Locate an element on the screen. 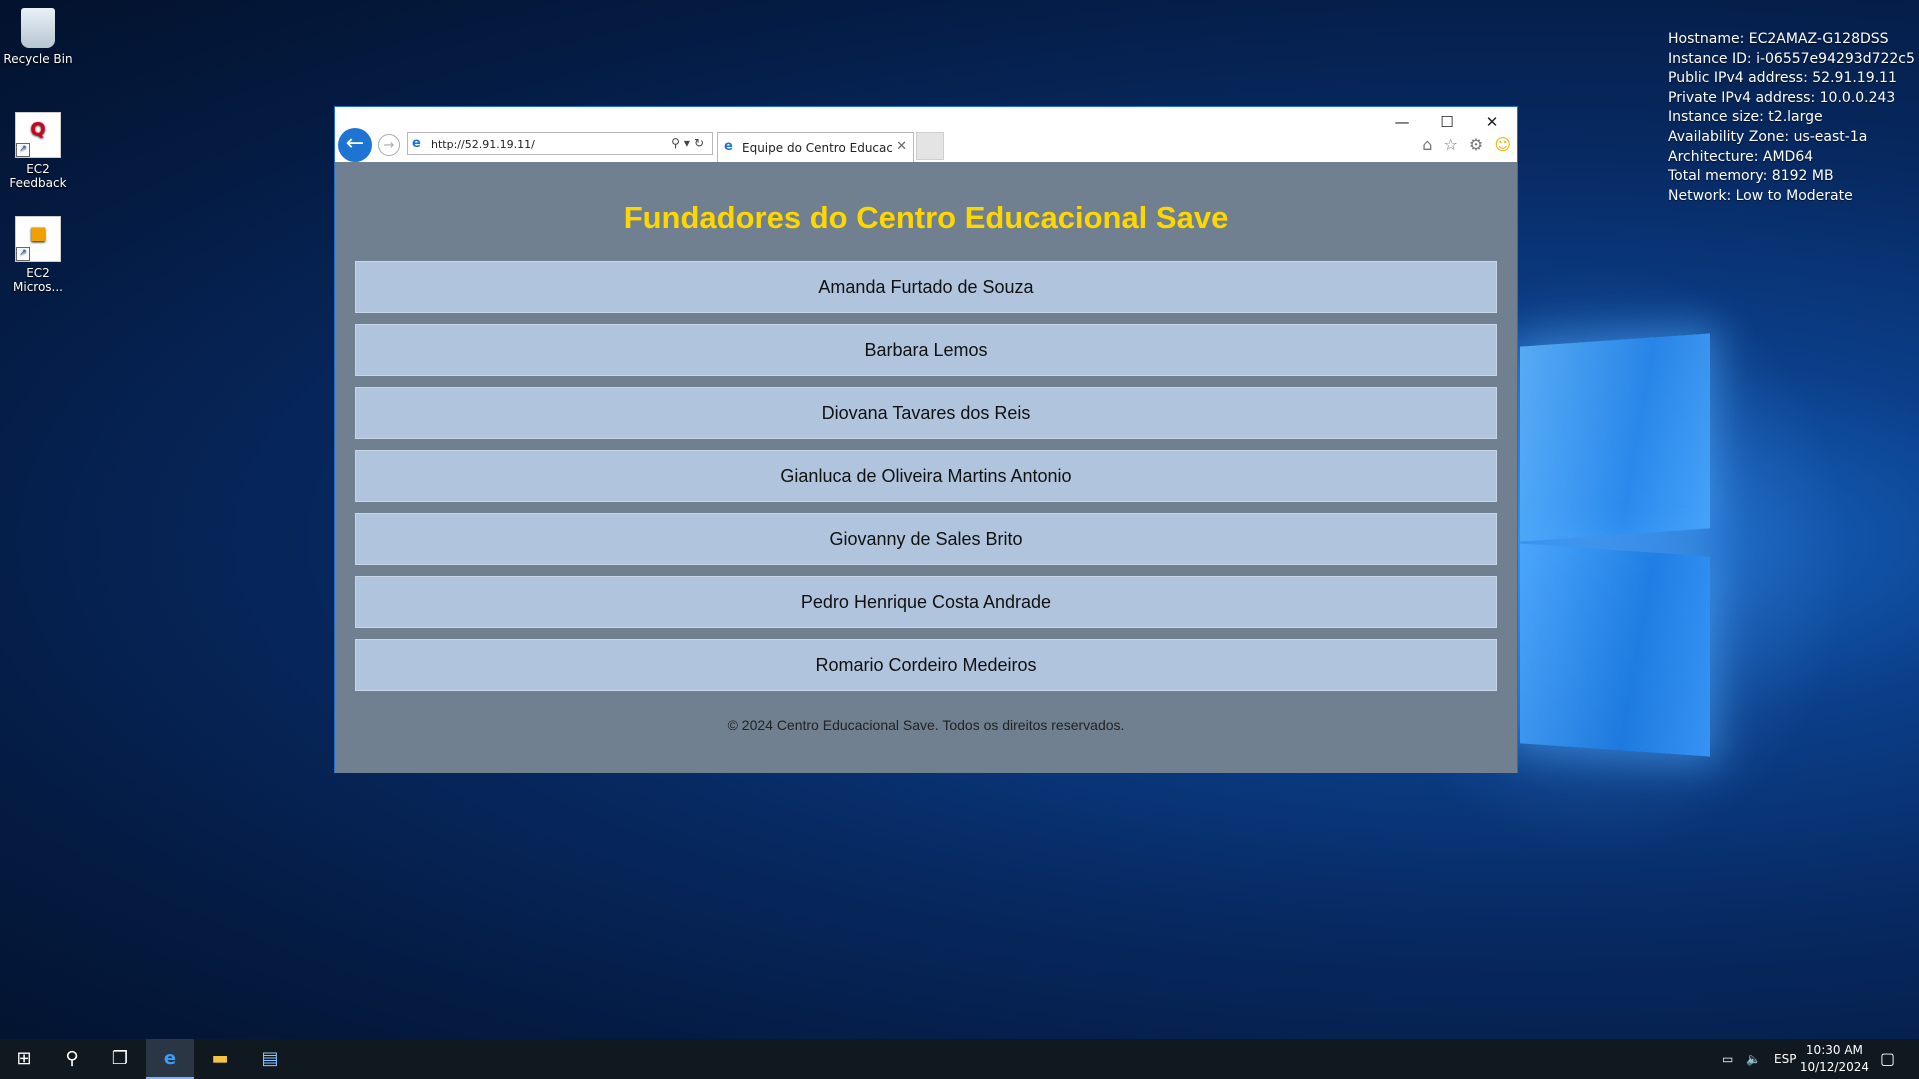 This screenshot has height=1079, width=1919. internet-explorer-icon: e is located at coordinates (170, 1058).